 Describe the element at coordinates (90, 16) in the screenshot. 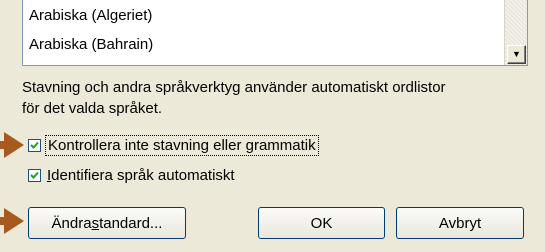

I see `list-item: Arabiska (Algeriet)` at that location.